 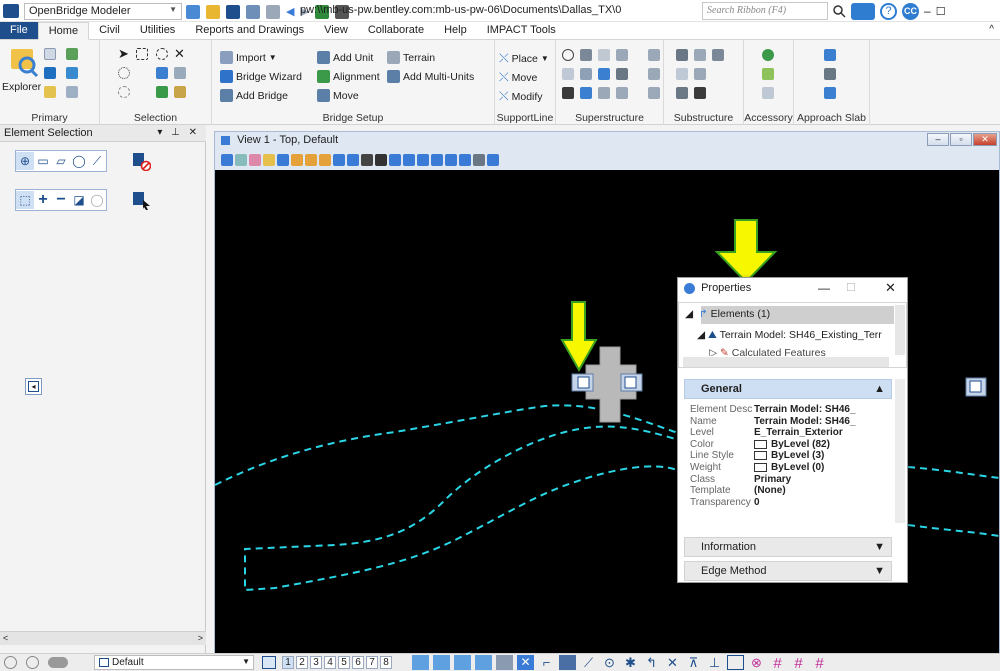 I want to click on attributes-icon, so click(x=72, y=92).